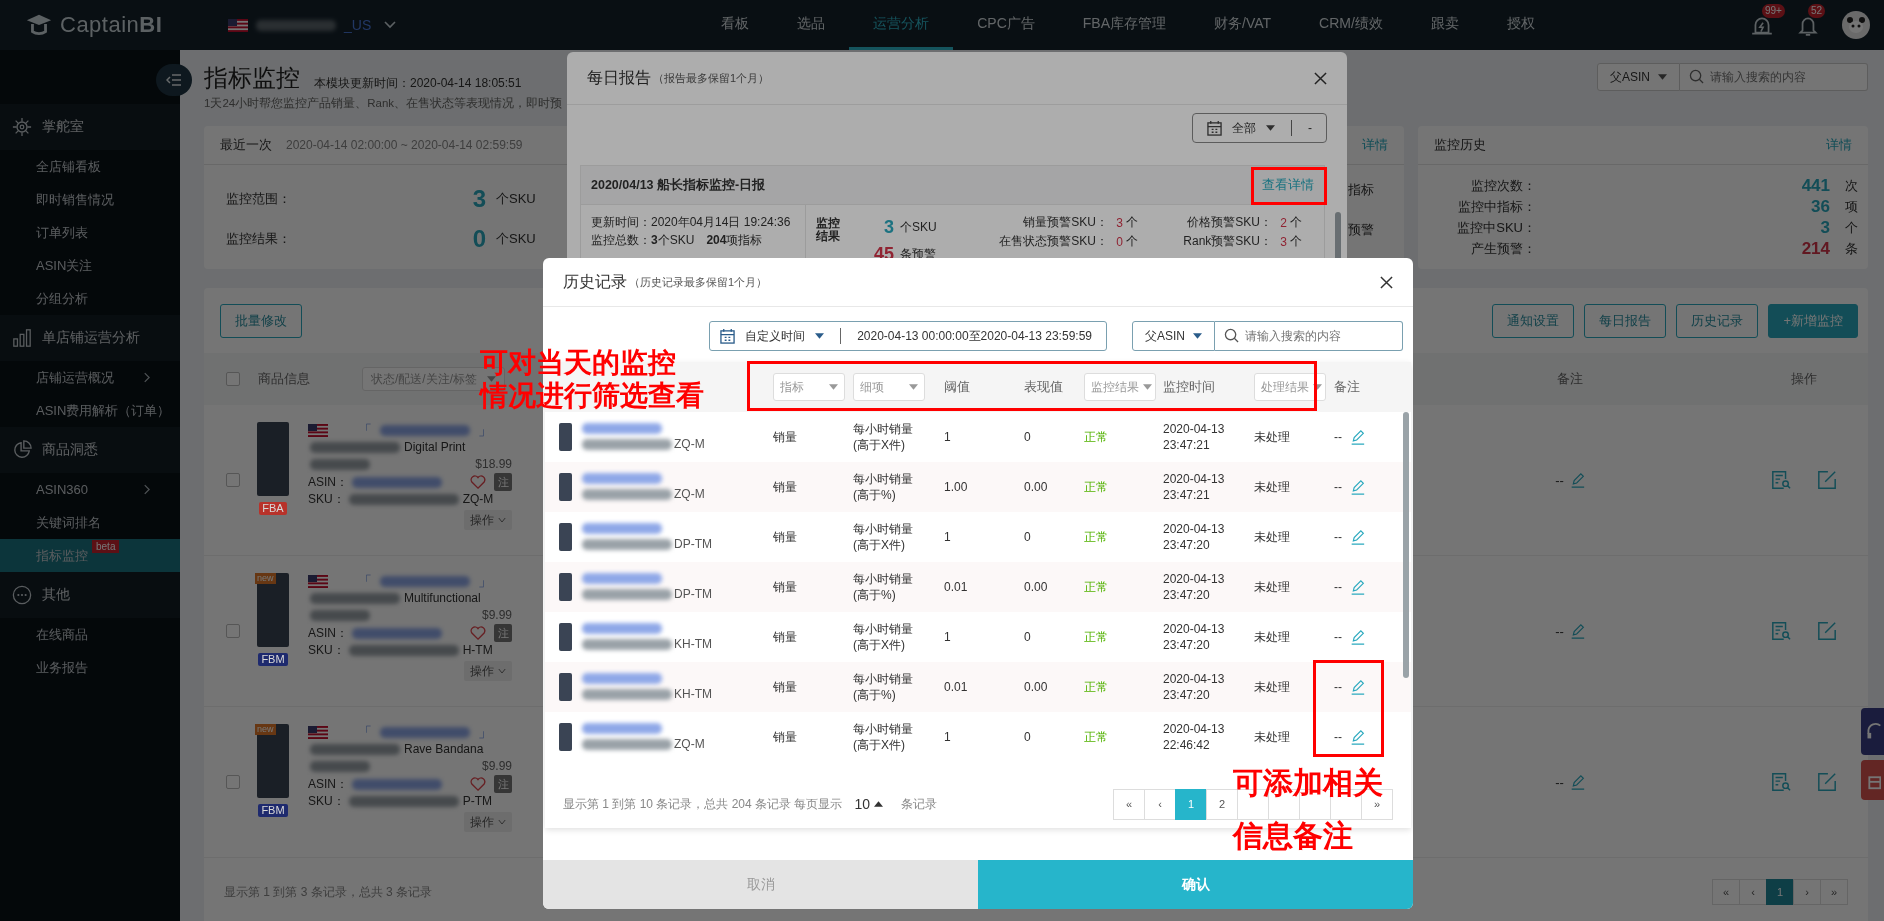 This screenshot has height=921, width=1884. Describe the element at coordinates (1351, 25) in the screenshot. I see `nav-tab: CRM/绩效` at that location.